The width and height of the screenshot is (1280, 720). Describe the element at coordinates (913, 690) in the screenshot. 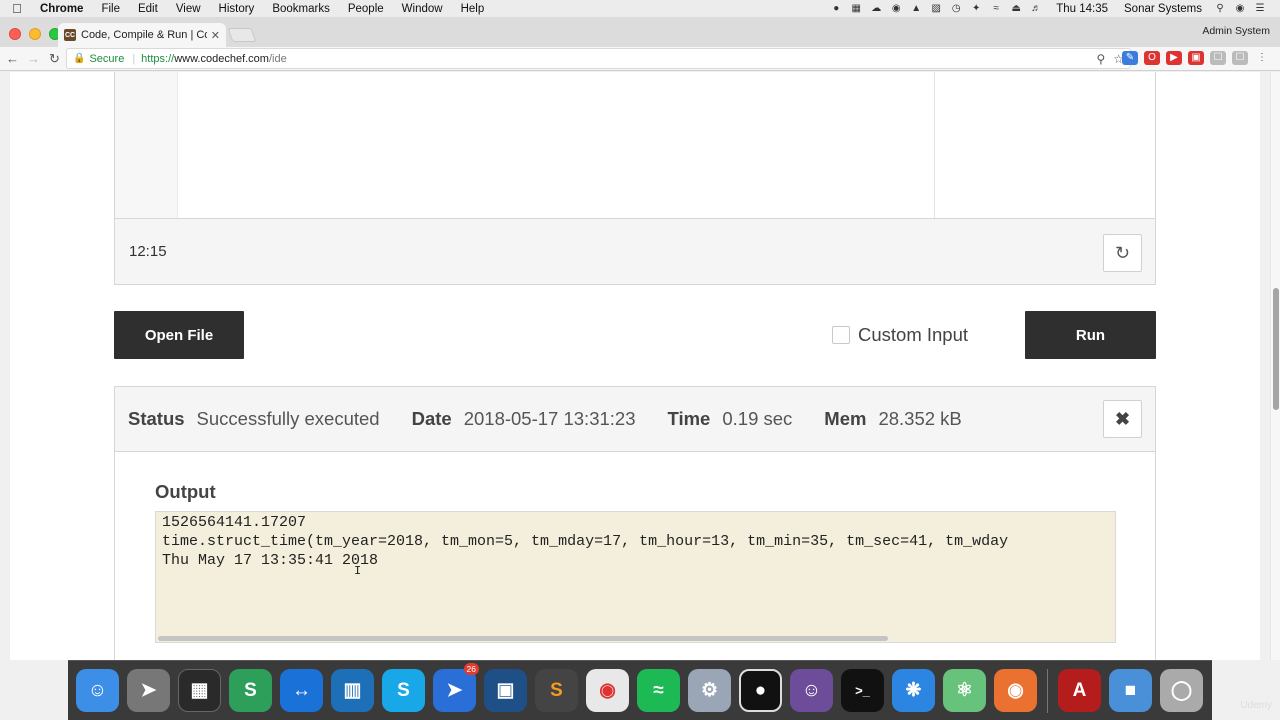

I see `safari-icon: ❋` at that location.